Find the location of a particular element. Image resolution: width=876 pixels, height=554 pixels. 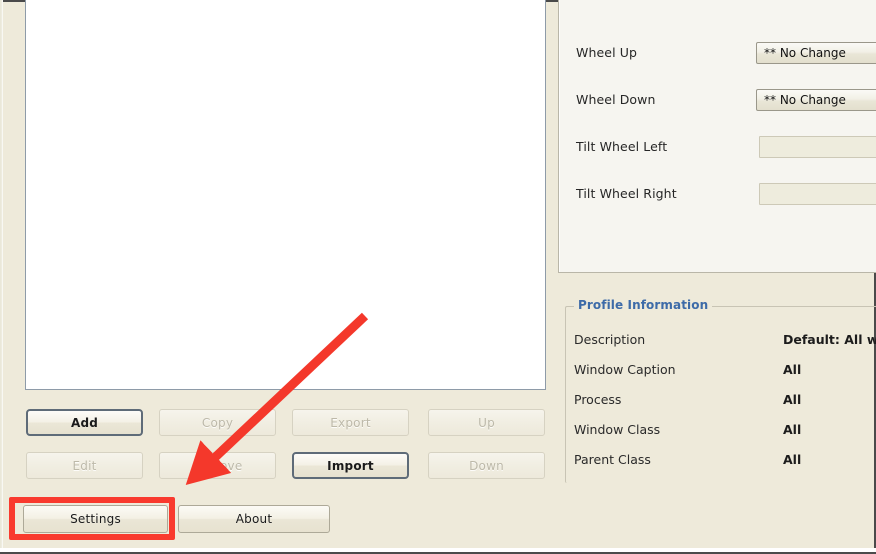

description-label: Description is located at coordinates (610, 339).